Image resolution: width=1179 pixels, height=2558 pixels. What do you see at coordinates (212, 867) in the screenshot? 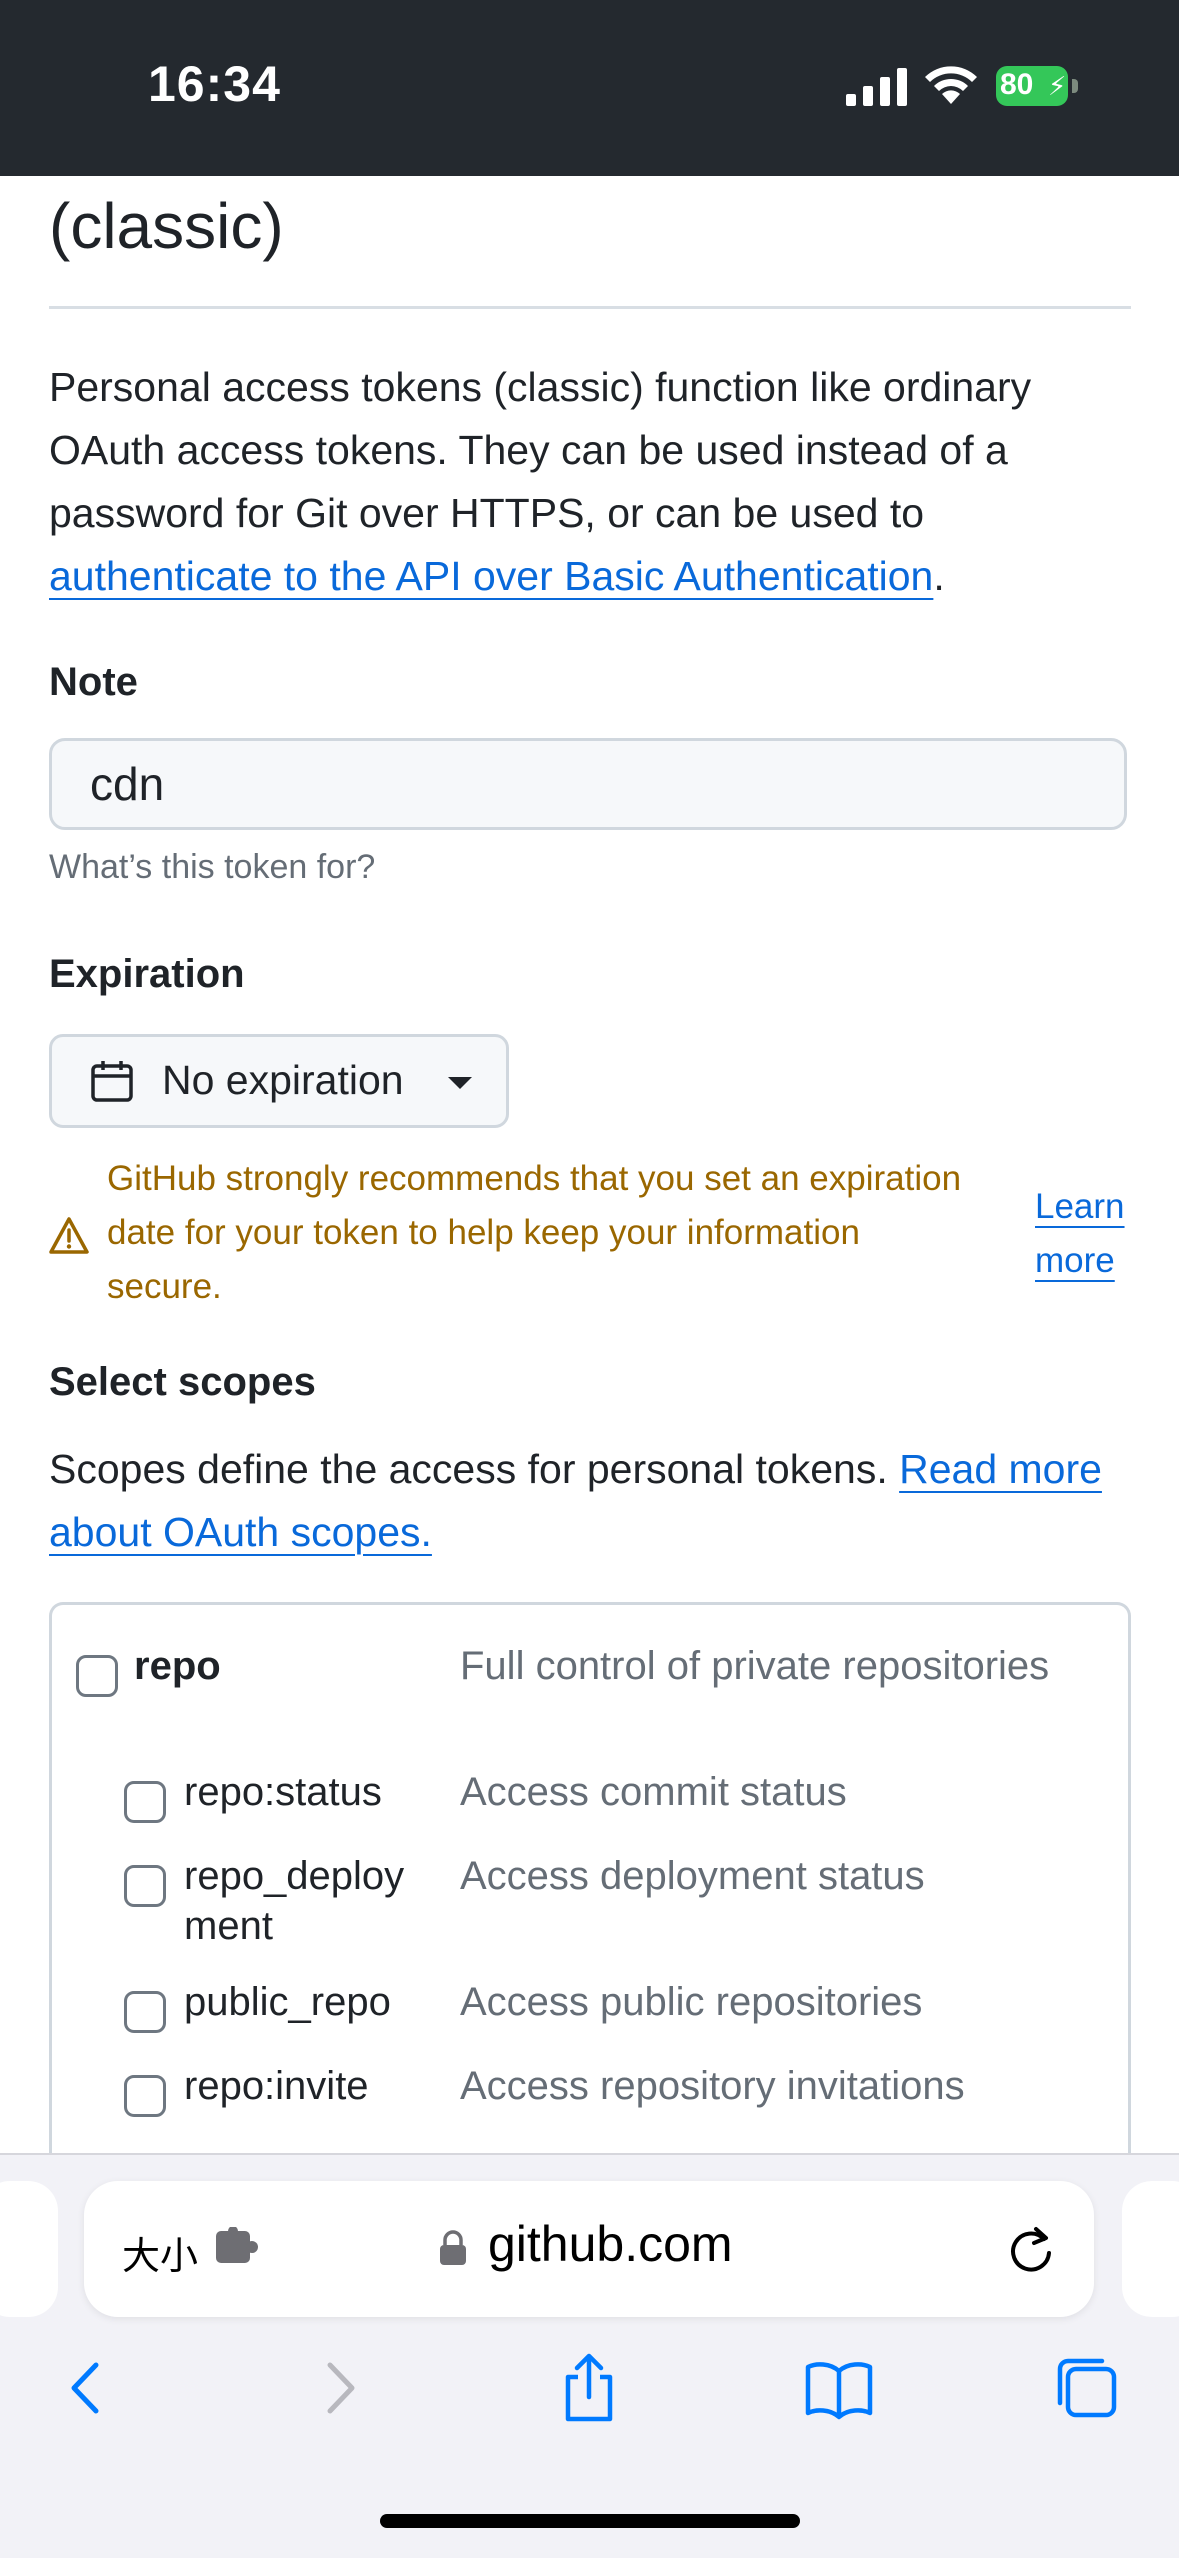
I see `note-hint: What’s this token for?` at bounding box center [212, 867].